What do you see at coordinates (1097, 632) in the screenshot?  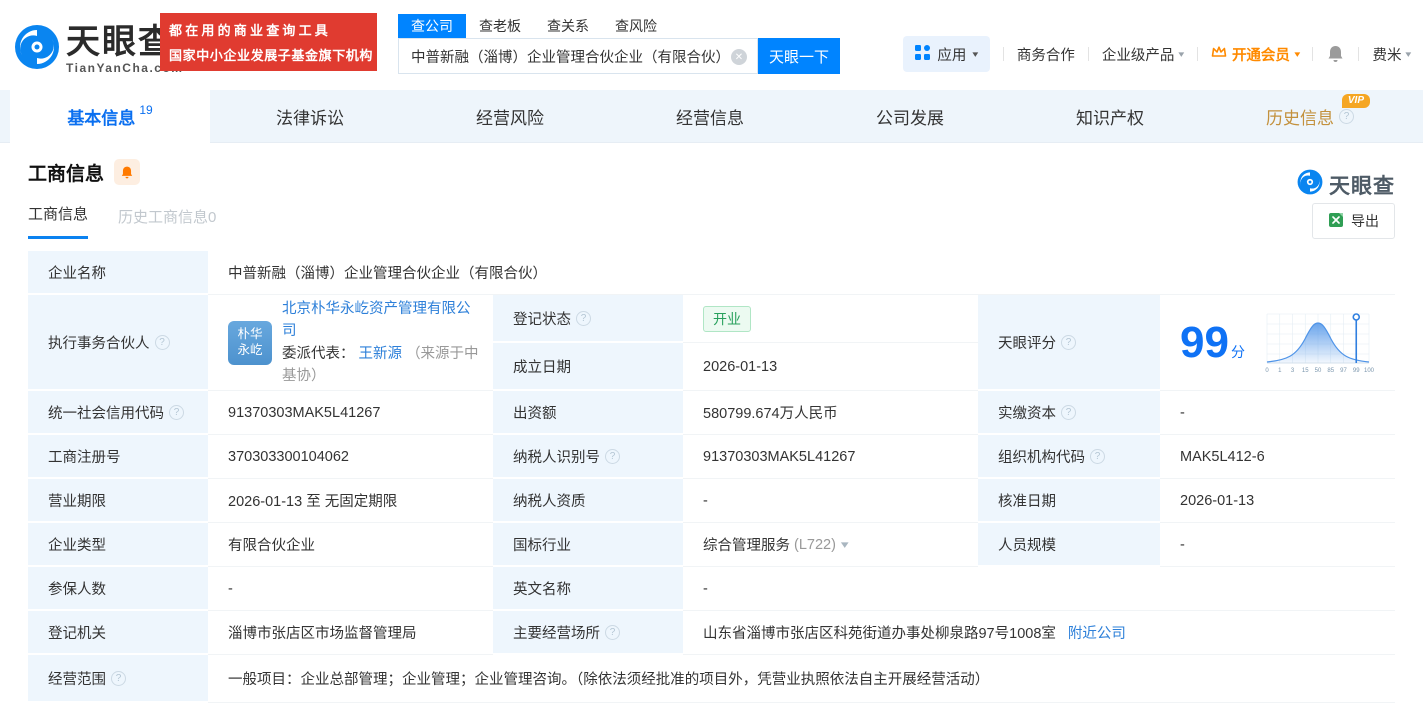 I see `nearby-companies-link: 附近公司` at bounding box center [1097, 632].